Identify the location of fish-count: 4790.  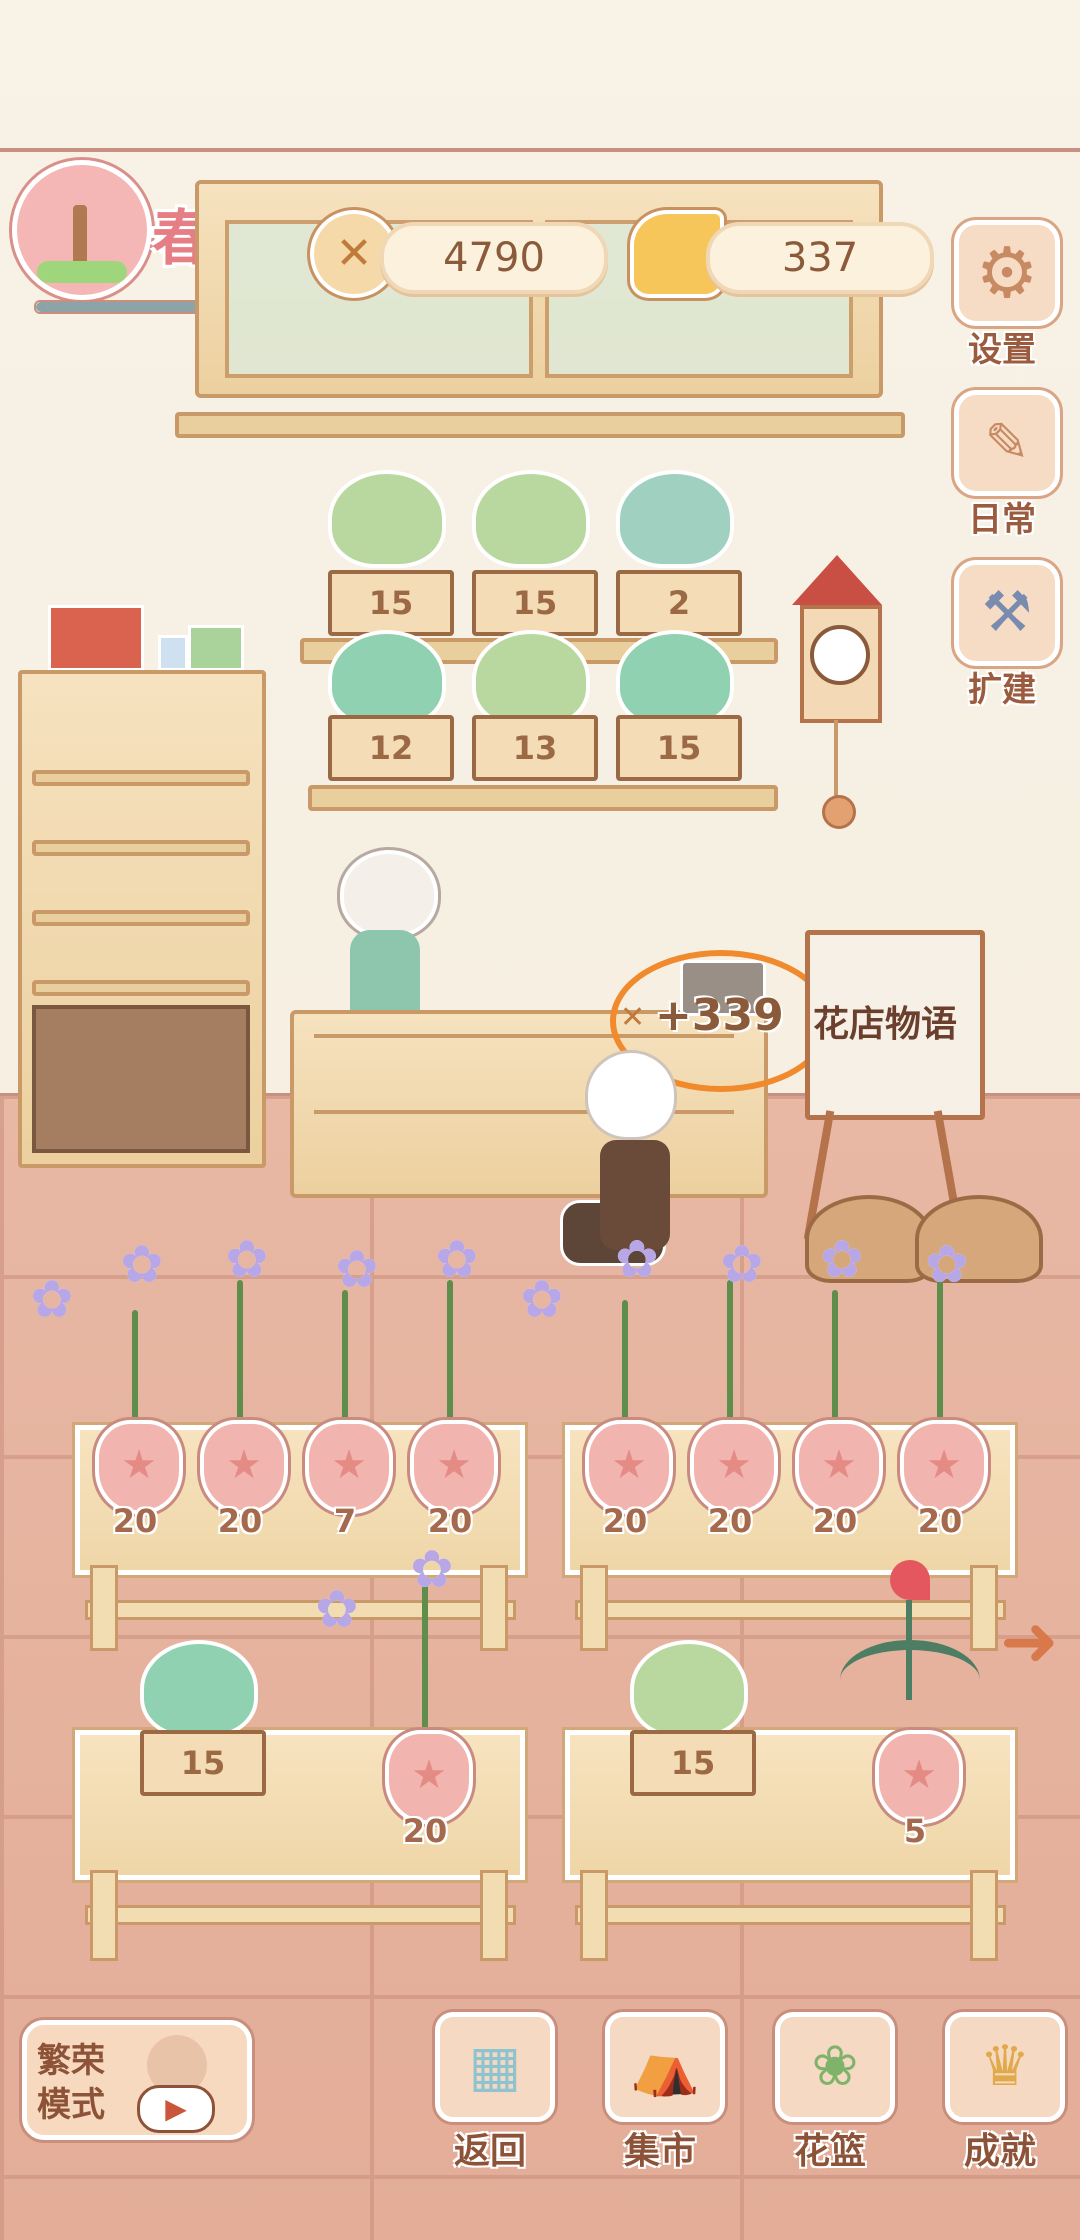
(494, 258).